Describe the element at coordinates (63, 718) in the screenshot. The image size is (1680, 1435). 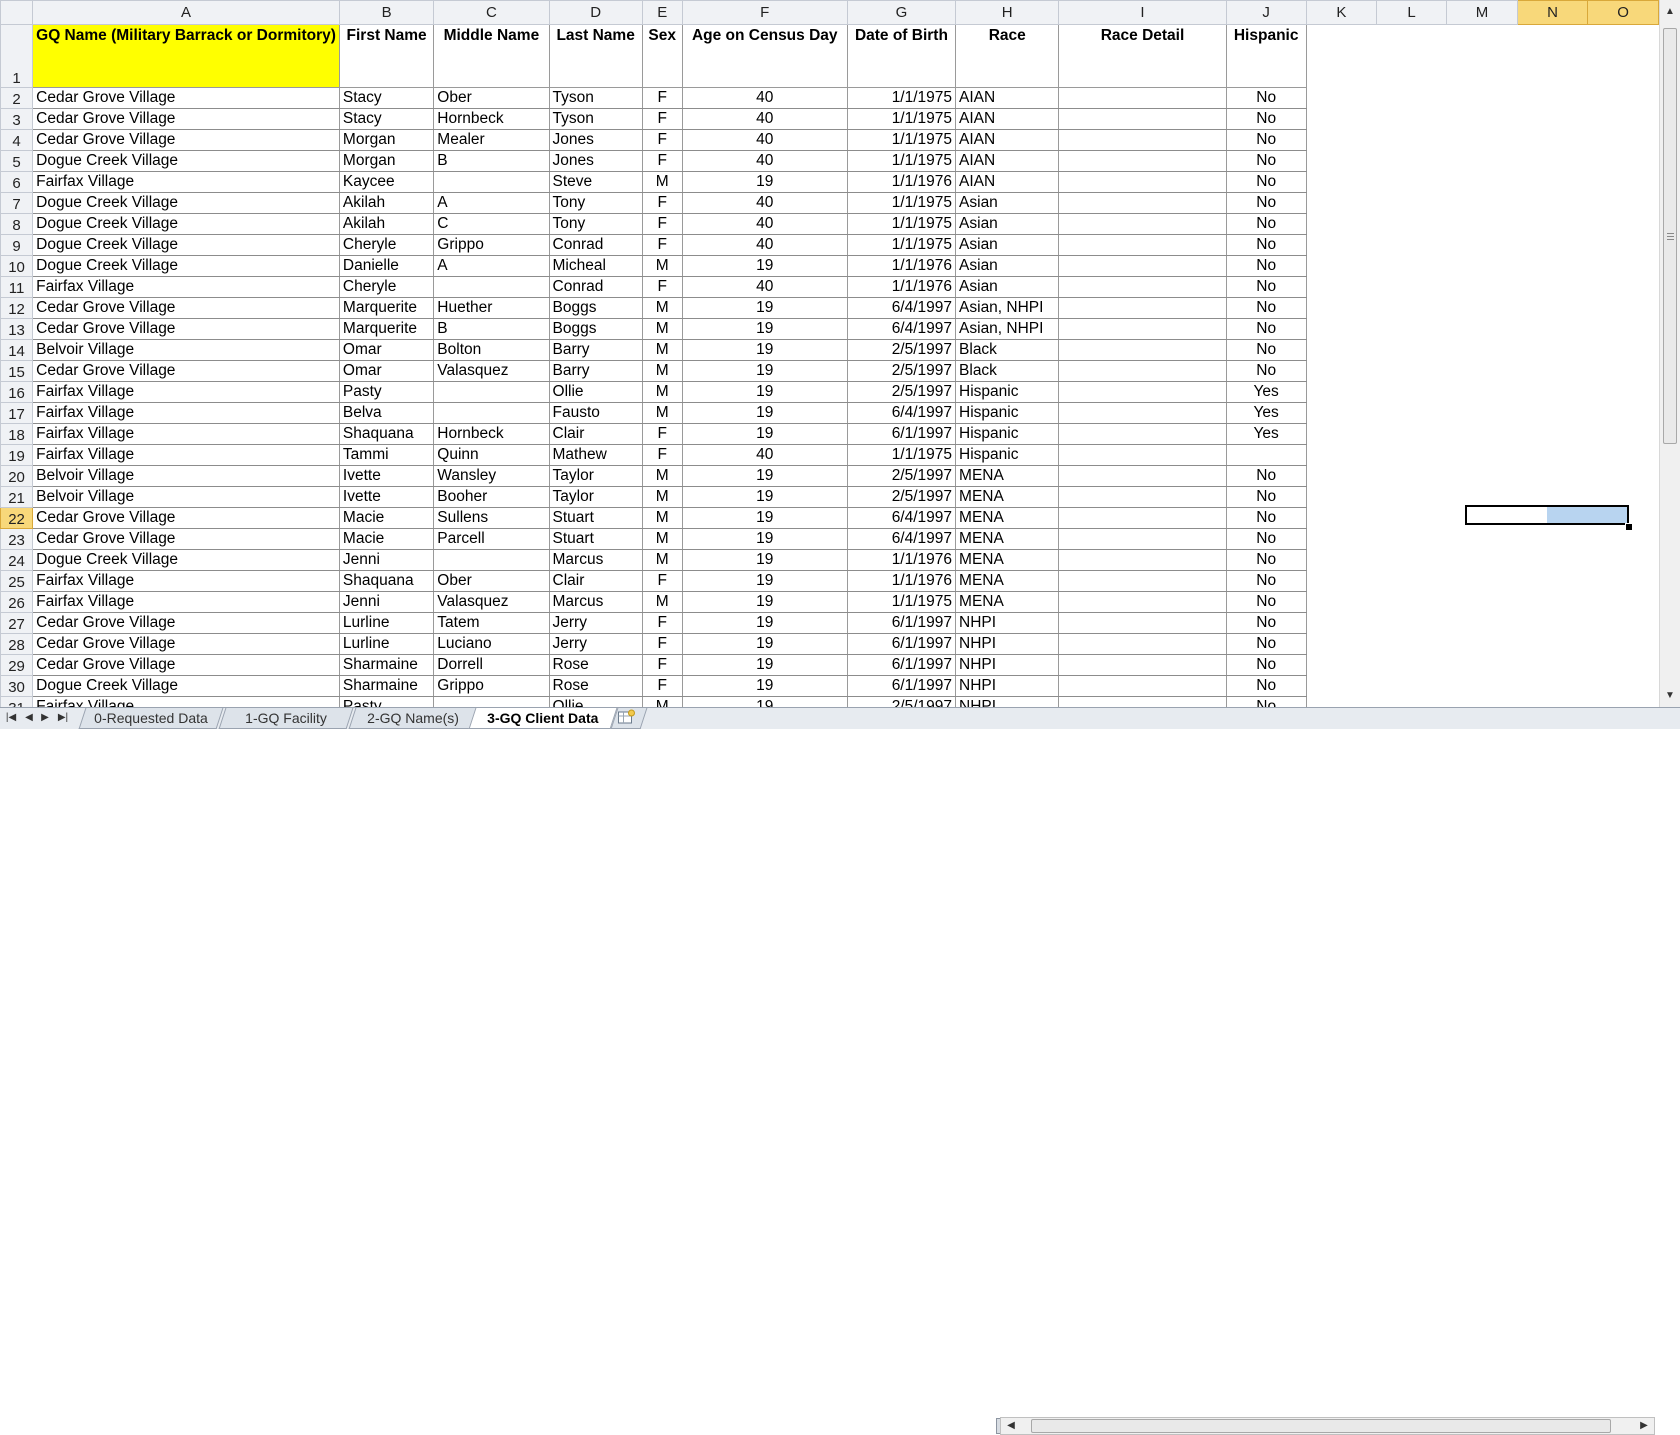
I see `last-sheet-icon: ▶|` at that location.